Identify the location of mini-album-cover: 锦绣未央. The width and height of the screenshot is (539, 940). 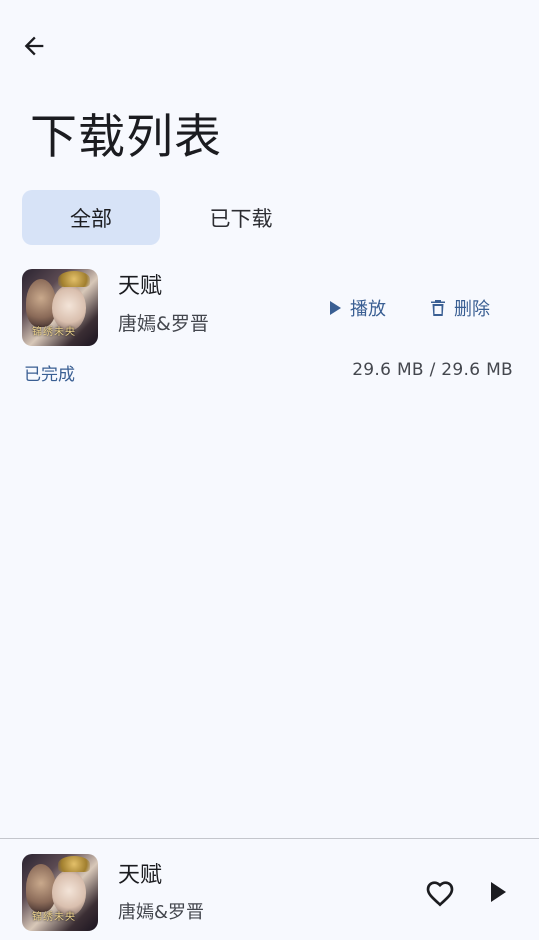
(60, 892).